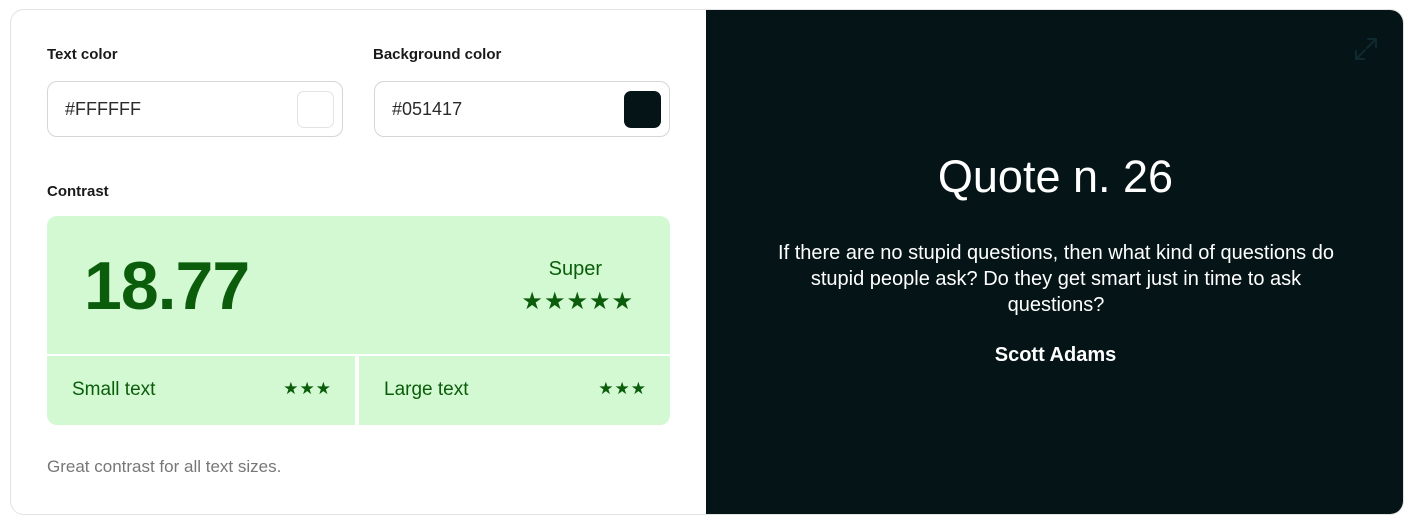  Describe the element at coordinates (201, 390) in the screenshot. I see `small-text-result: Small text ★★★` at that location.